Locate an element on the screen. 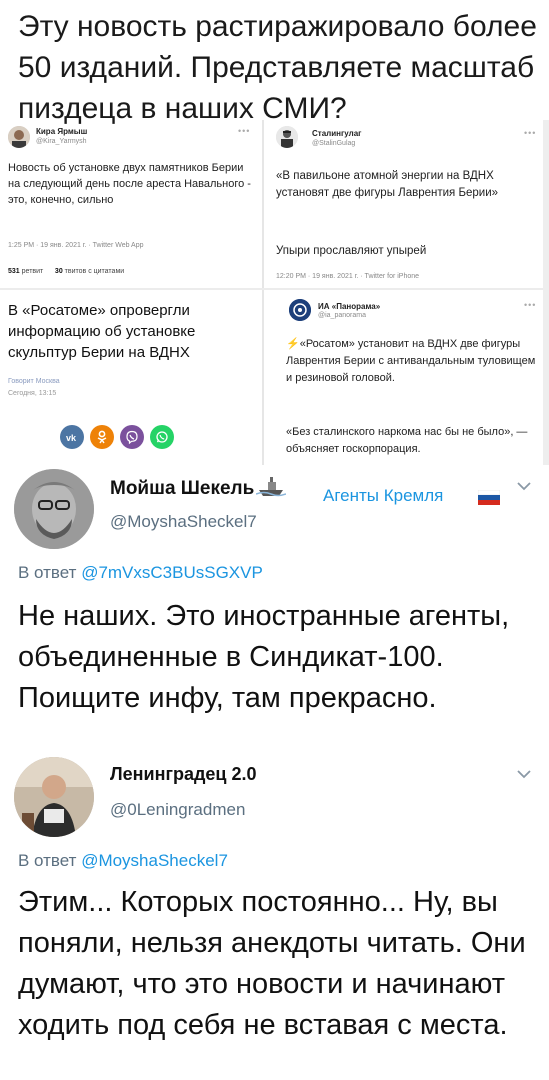 The image size is (549, 1080). svg-text: vk is located at coordinates (71, 437).